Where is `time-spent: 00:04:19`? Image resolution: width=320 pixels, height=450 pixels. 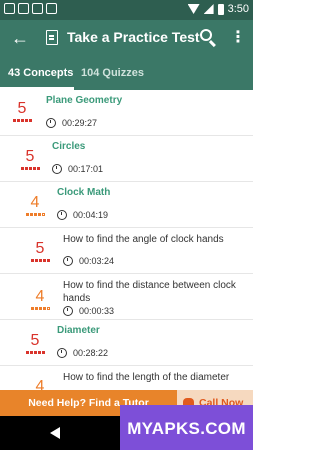
time-spent: 00:04:19 is located at coordinates (91, 215).